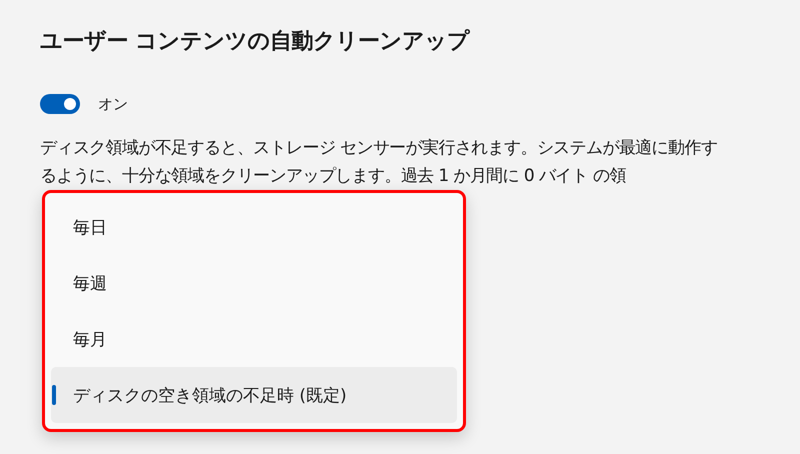 The height and width of the screenshot is (454, 800). I want to click on dropdown-option: 毎日, so click(254, 227).